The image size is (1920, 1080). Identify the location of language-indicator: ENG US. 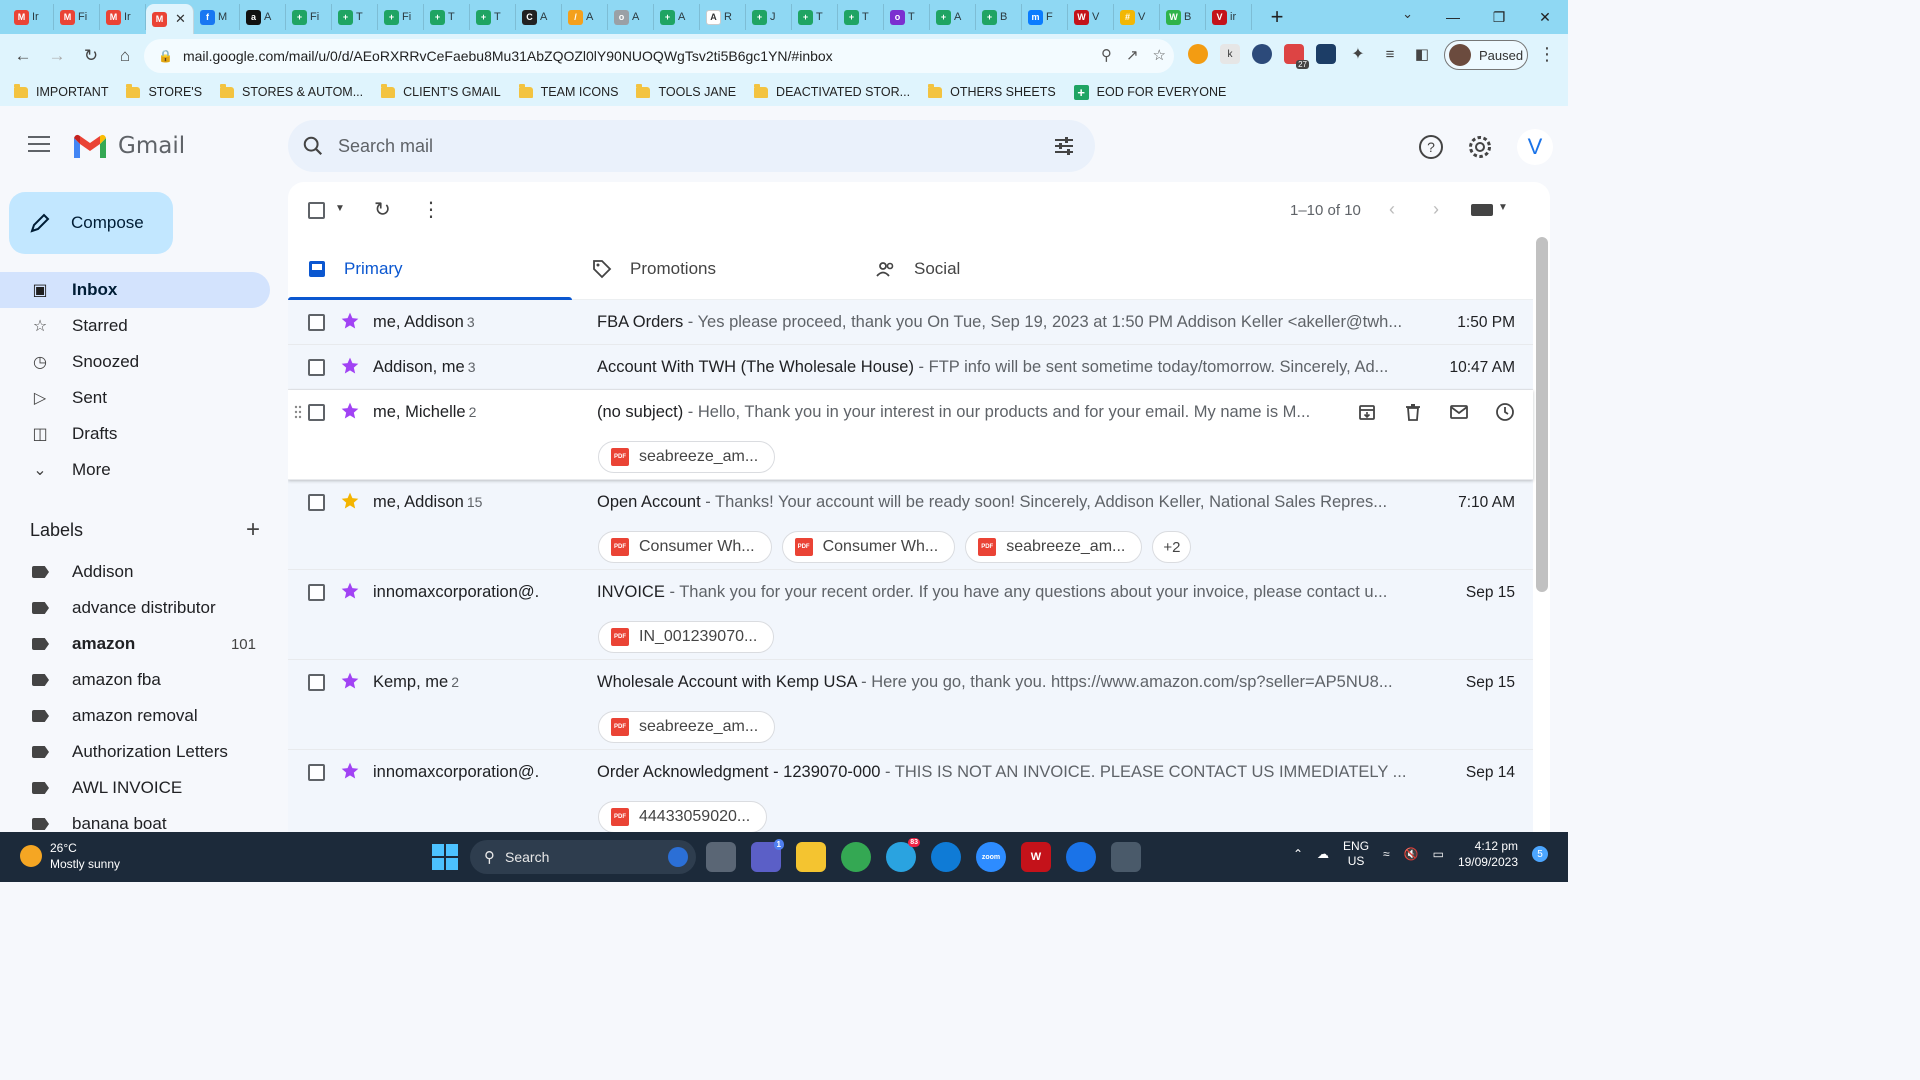
(1356, 854).